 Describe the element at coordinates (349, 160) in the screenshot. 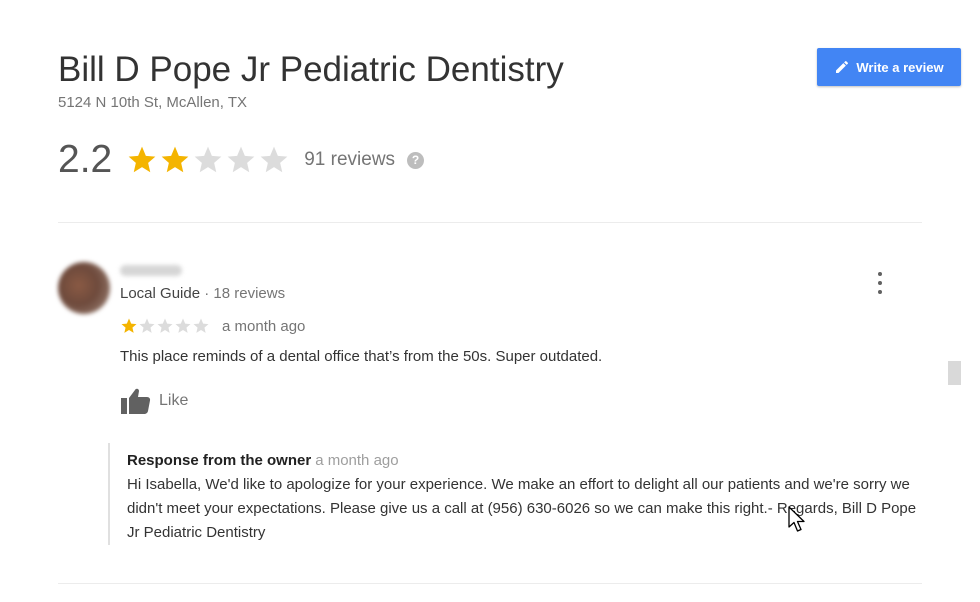

I see `reviews-count-link: 91 reviews` at that location.